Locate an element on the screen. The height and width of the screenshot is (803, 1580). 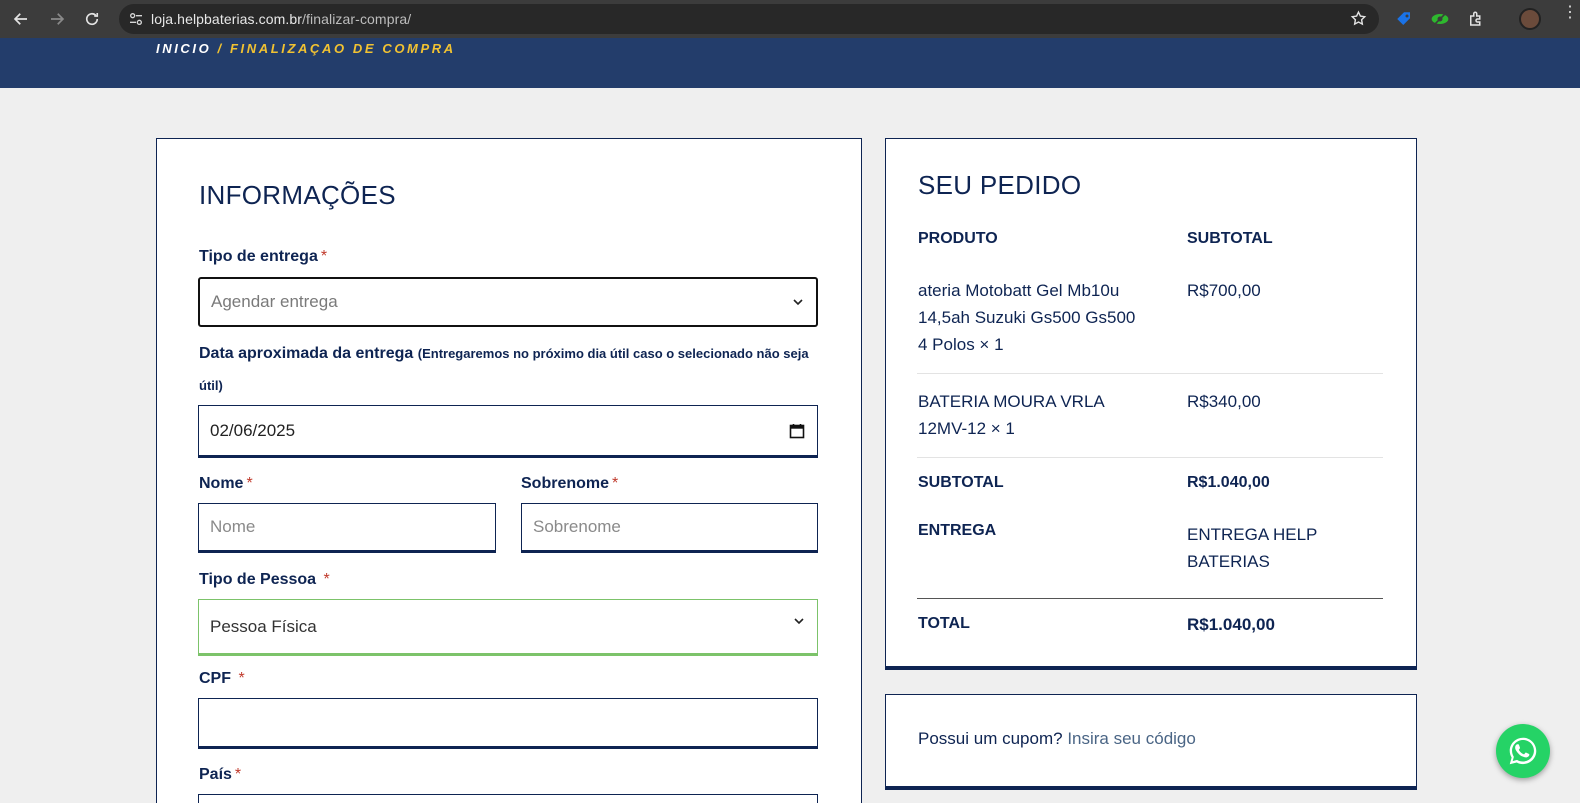
order-item-price: R$700,00 is located at coordinates (1224, 290).